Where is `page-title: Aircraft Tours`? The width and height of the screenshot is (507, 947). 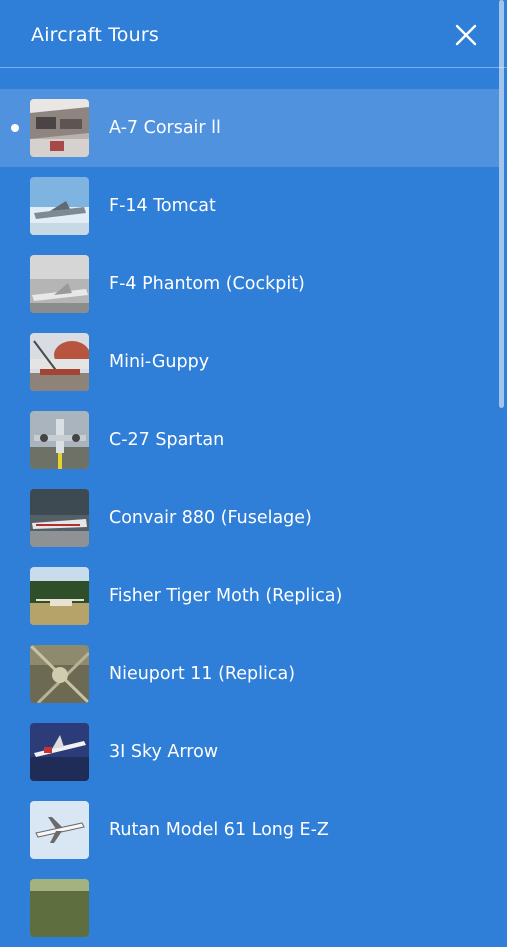 page-title: Aircraft Tours is located at coordinates (95, 35).